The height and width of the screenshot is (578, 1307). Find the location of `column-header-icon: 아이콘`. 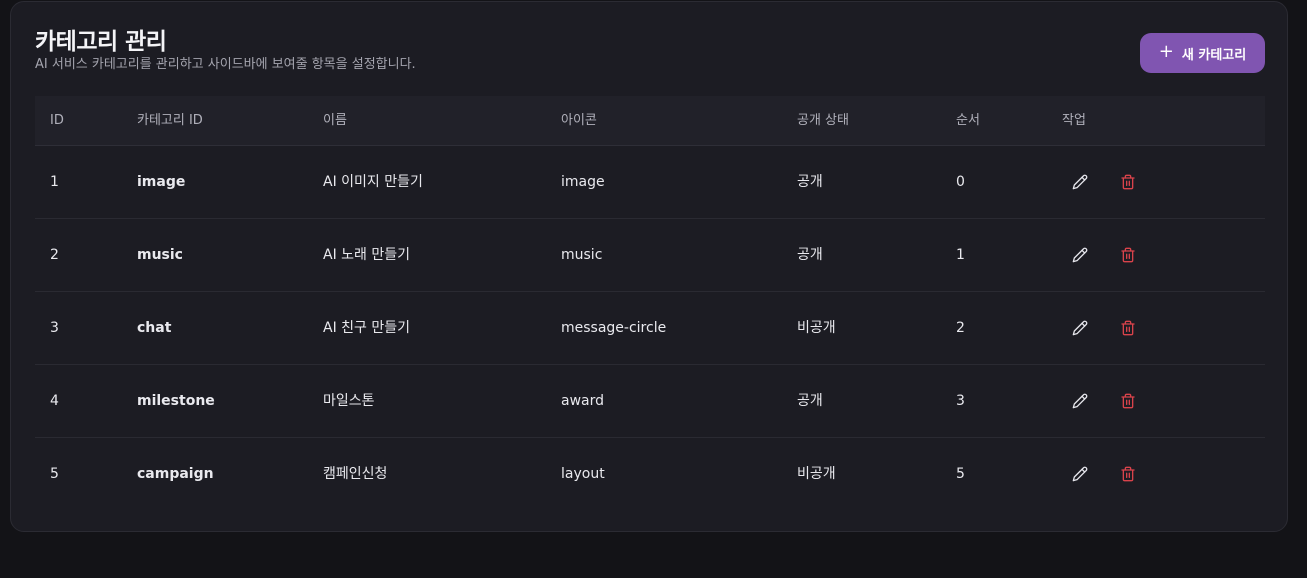

column-header-icon: 아이콘 is located at coordinates (579, 120).